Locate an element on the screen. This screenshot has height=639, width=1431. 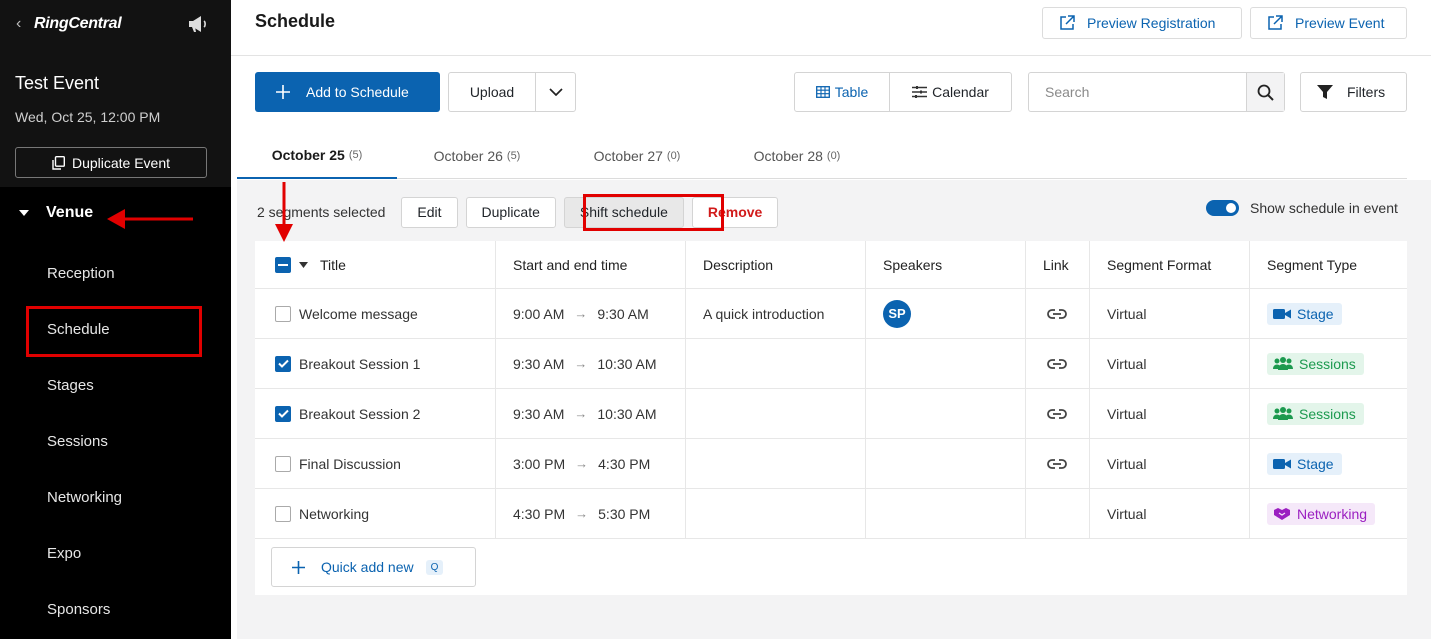
segment-type-label: Sessions is located at coordinates (1327, 413).